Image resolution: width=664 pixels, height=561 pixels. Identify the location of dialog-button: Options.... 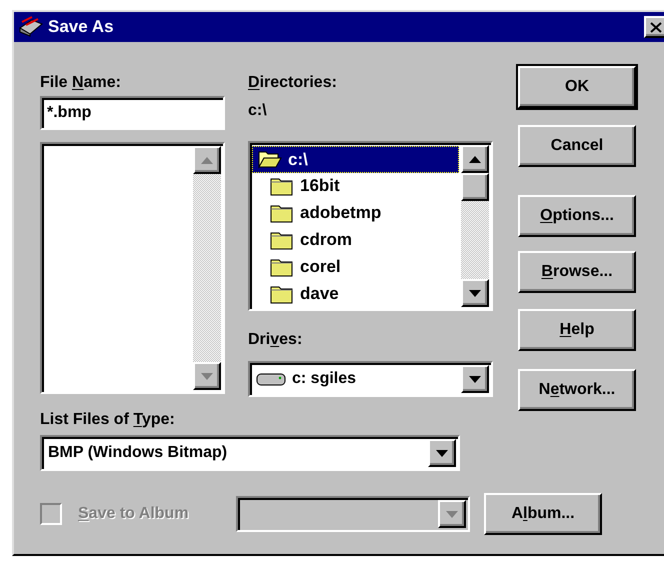
(577, 216).